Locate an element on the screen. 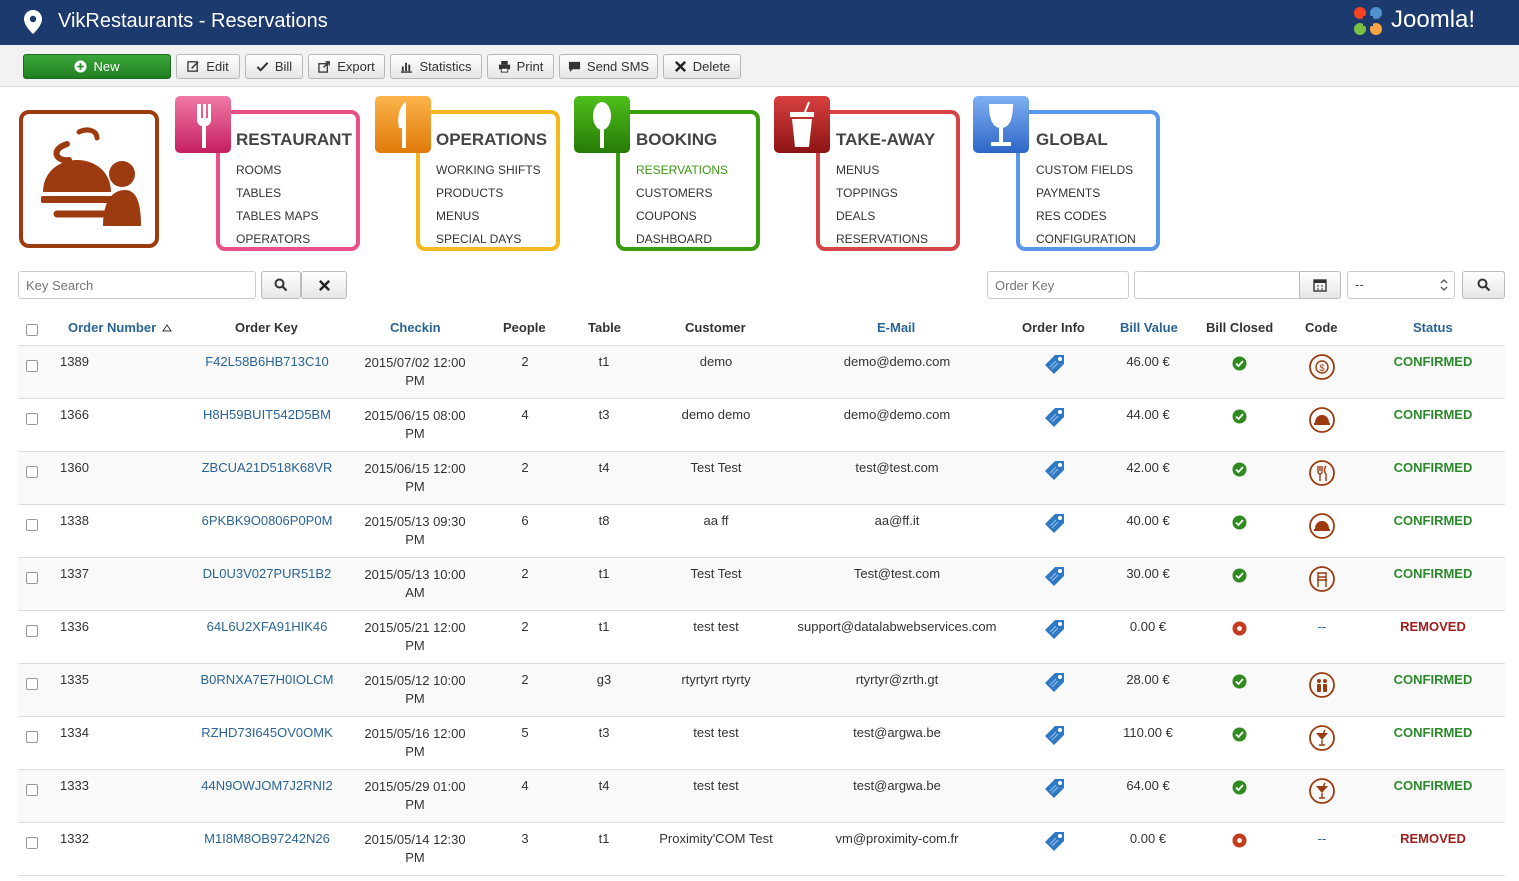 This screenshot has height=881, width=1519. date-input is located at coordinates (1217, 285).